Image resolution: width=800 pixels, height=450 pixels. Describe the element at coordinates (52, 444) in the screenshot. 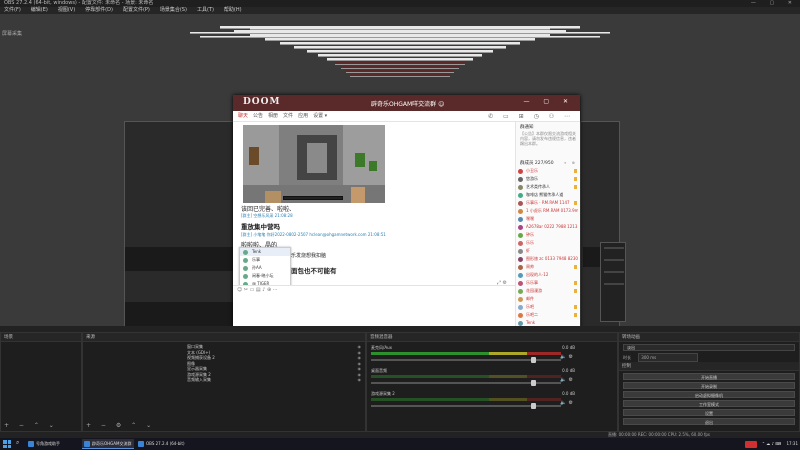

I see `taskbar-item: 号角游戏助手` at that location.